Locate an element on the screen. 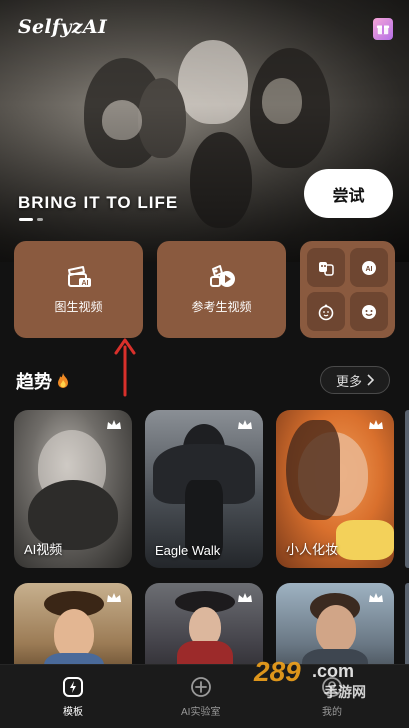 Image resolution: width=409 pixels, height=728 pixels. chevron-right-icon is located at coordinates (370, 380).